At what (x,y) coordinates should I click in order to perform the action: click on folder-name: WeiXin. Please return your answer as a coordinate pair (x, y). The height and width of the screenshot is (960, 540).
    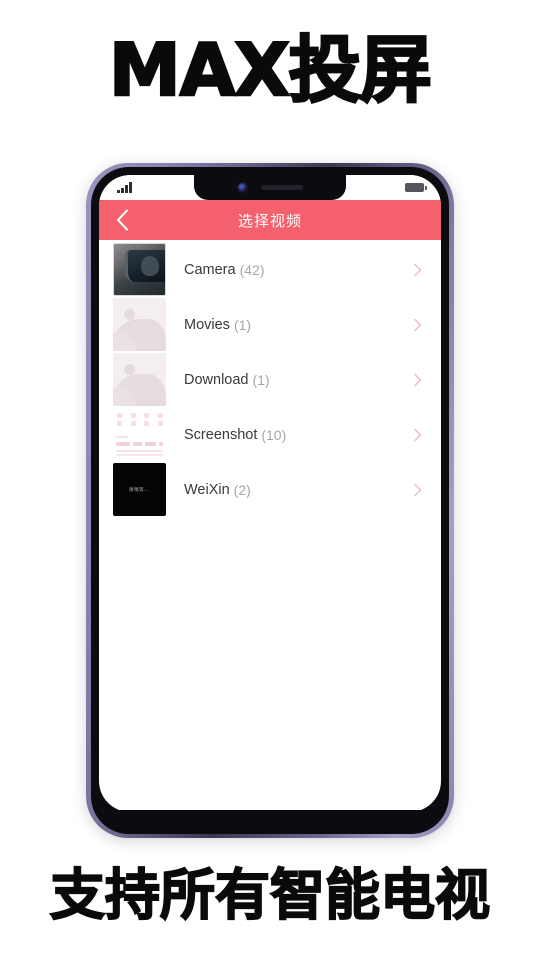
    Looking at the image, I should click on (207, 489).